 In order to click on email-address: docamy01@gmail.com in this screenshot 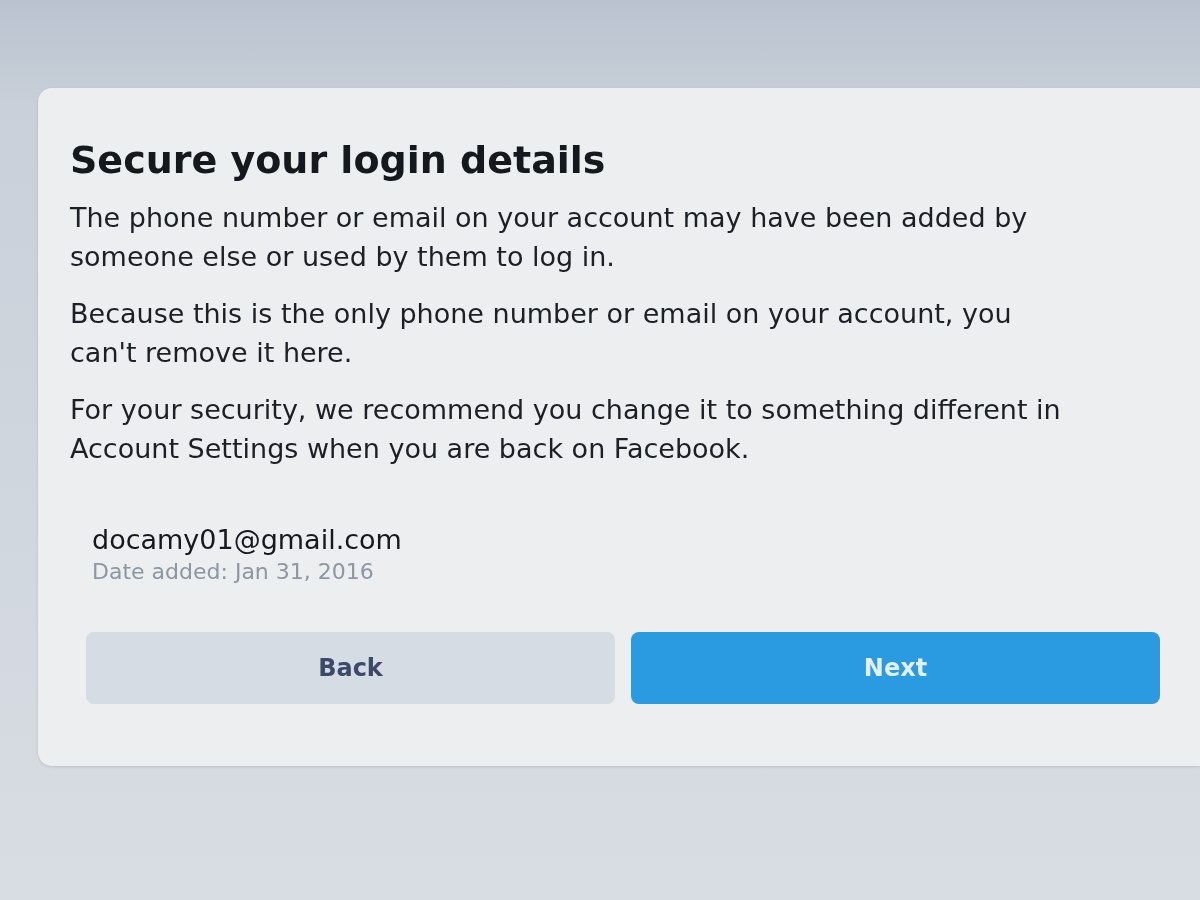, I will do `click(247, 539)`.